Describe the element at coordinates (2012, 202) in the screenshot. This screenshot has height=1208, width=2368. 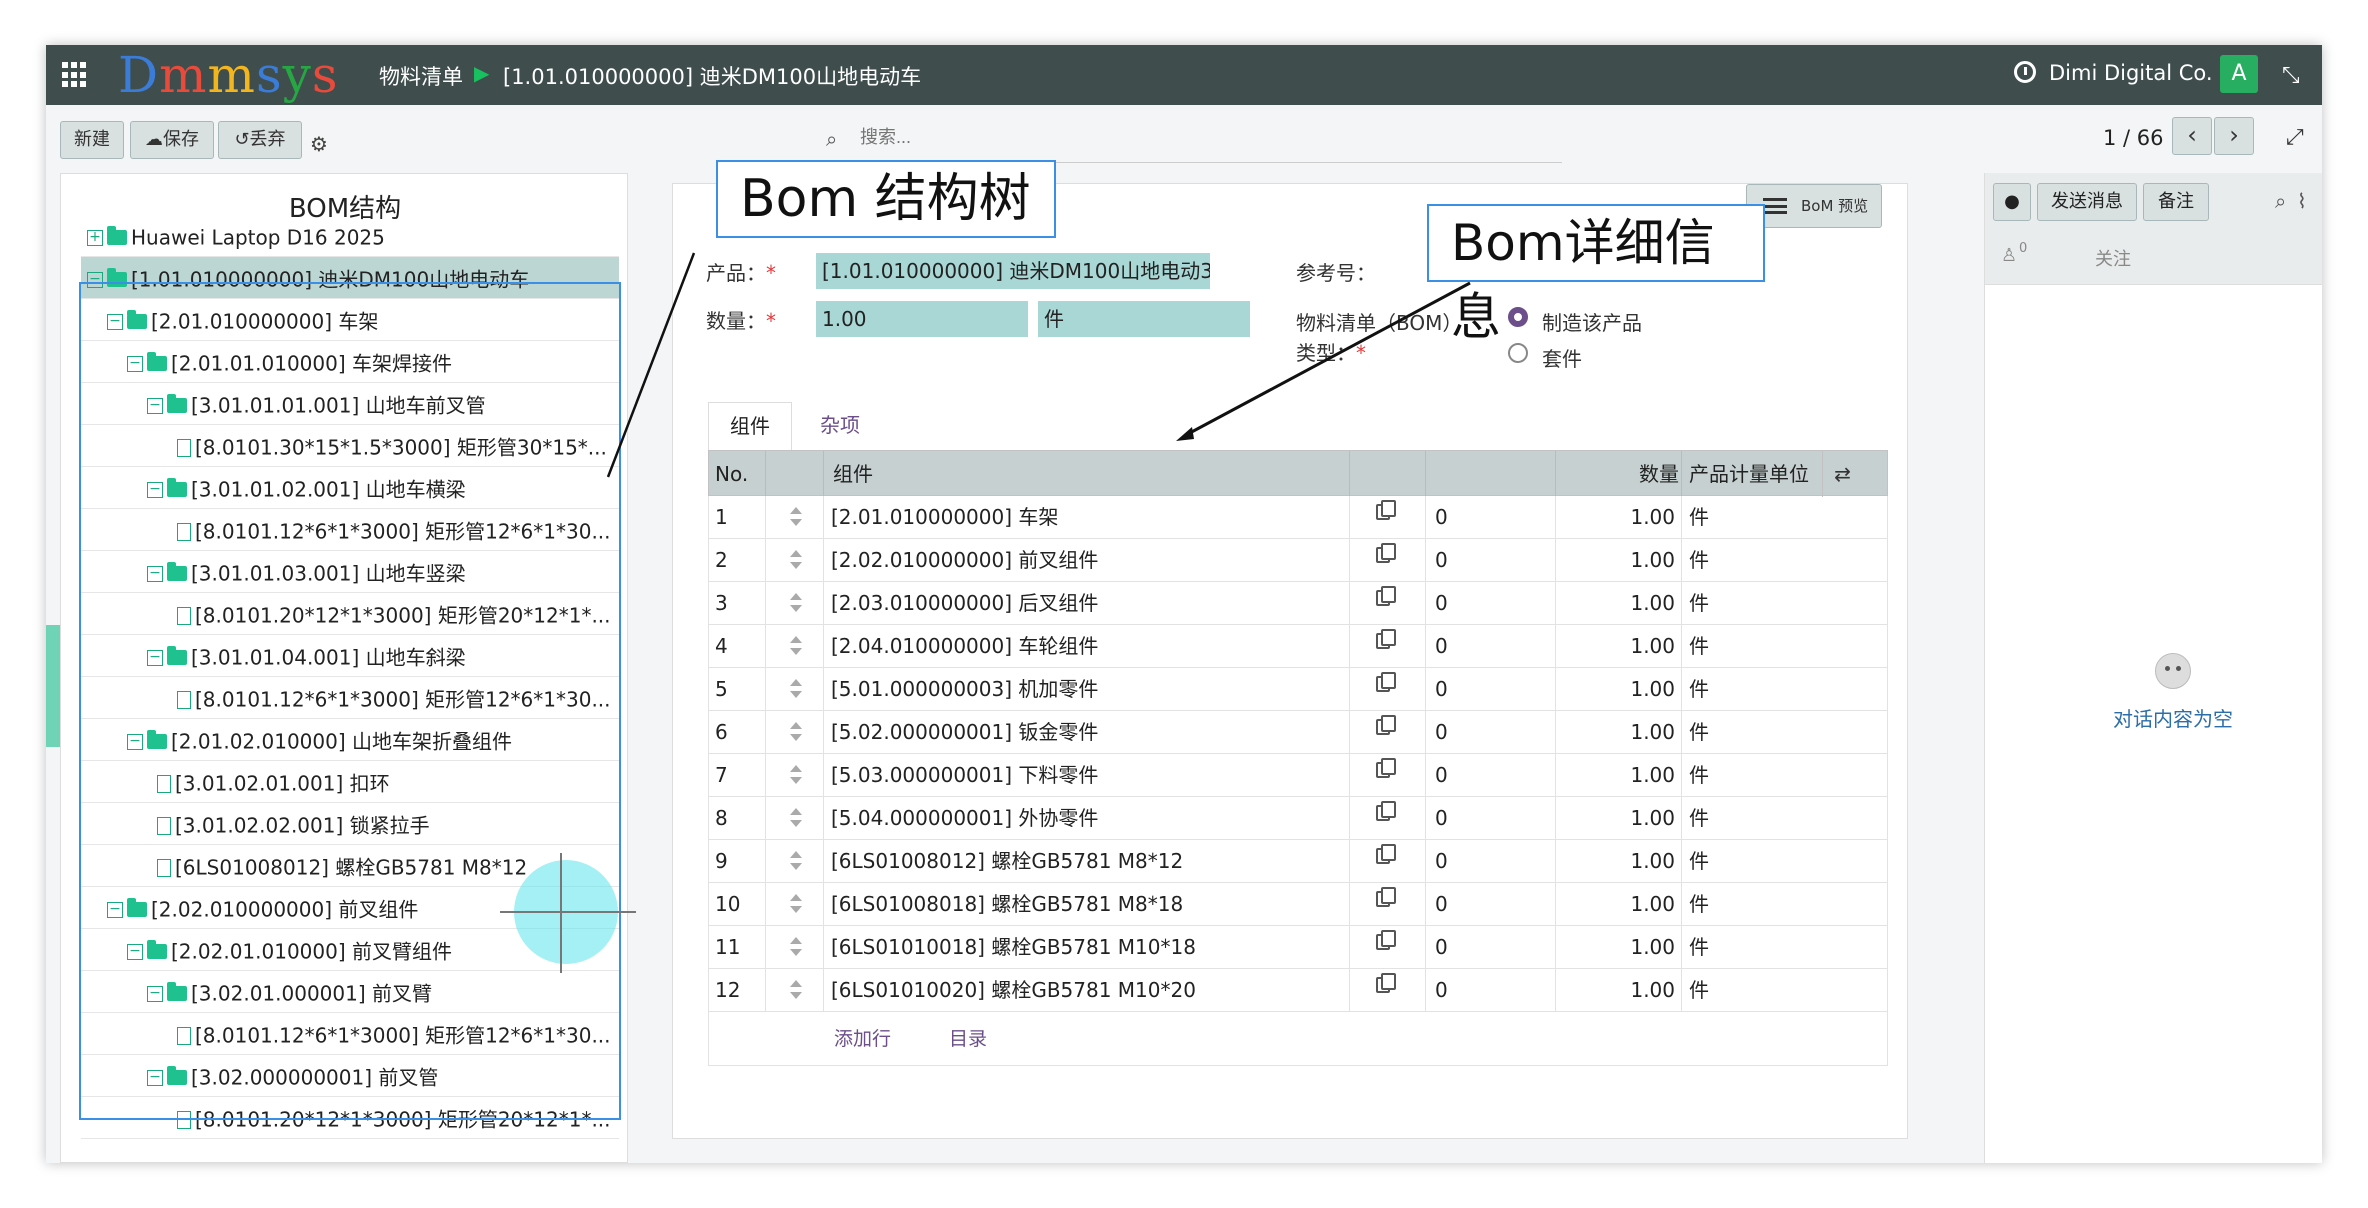
I see `chat-bubble-icon: ●` at that location.